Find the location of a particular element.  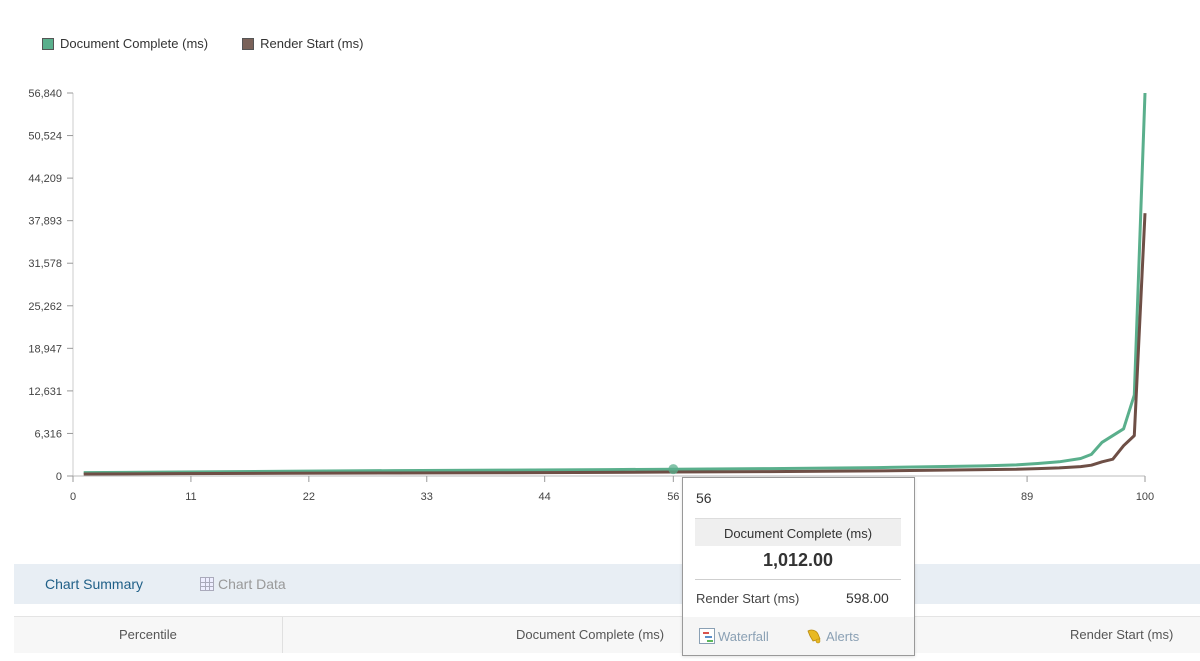

tooltip-series-header: Document Complete (ms) is located at coordinates (798, 532).